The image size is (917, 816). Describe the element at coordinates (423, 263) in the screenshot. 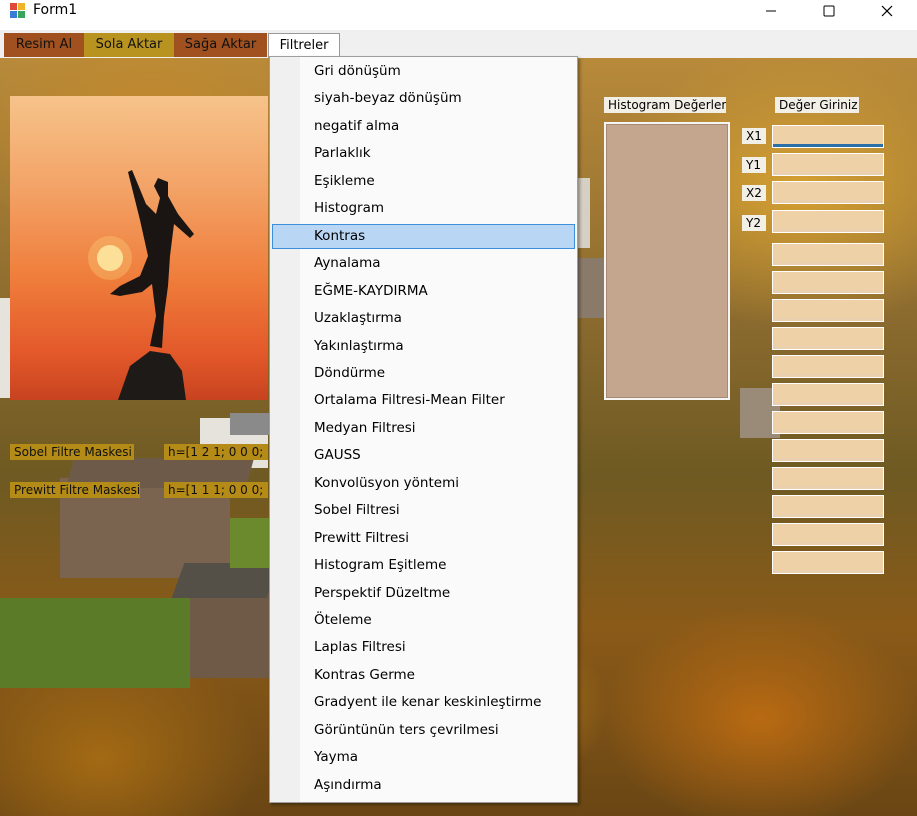

I see `dropdown-item: Aynalama` at that location.